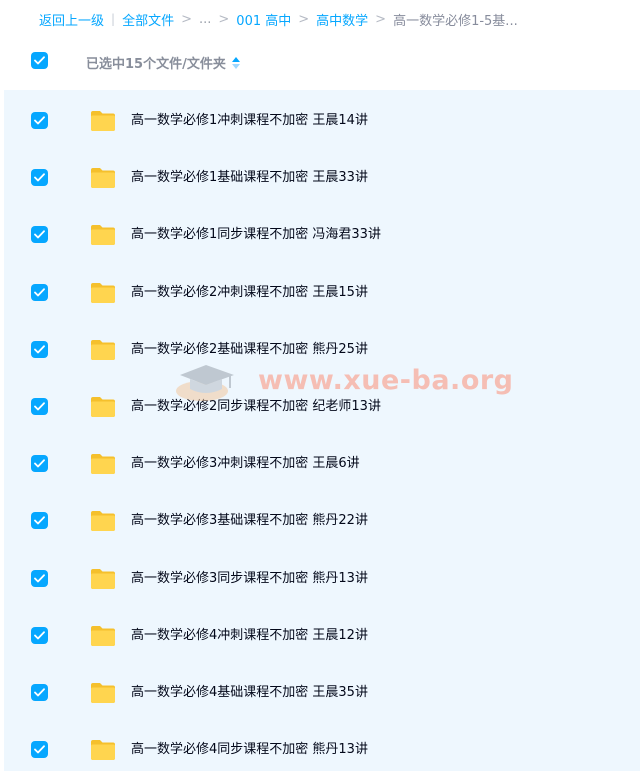 Image resolution: width=640 pixels, height=771 pixels. Describe the element at coordinates (156, 64) in the screenshot. I see `selection-count-text: 已选中15个文件/文件夹` at that location.